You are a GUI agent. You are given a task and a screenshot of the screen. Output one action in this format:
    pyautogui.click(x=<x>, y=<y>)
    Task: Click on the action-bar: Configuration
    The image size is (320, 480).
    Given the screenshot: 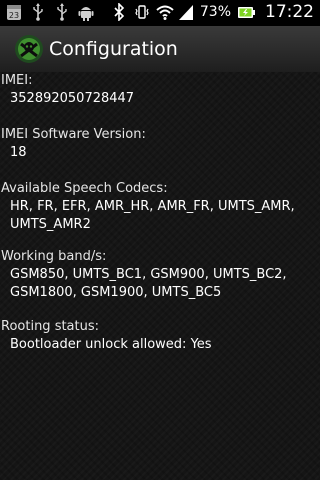 What is the action you would take?
    pyautogui.click(x=160, y=49)
    